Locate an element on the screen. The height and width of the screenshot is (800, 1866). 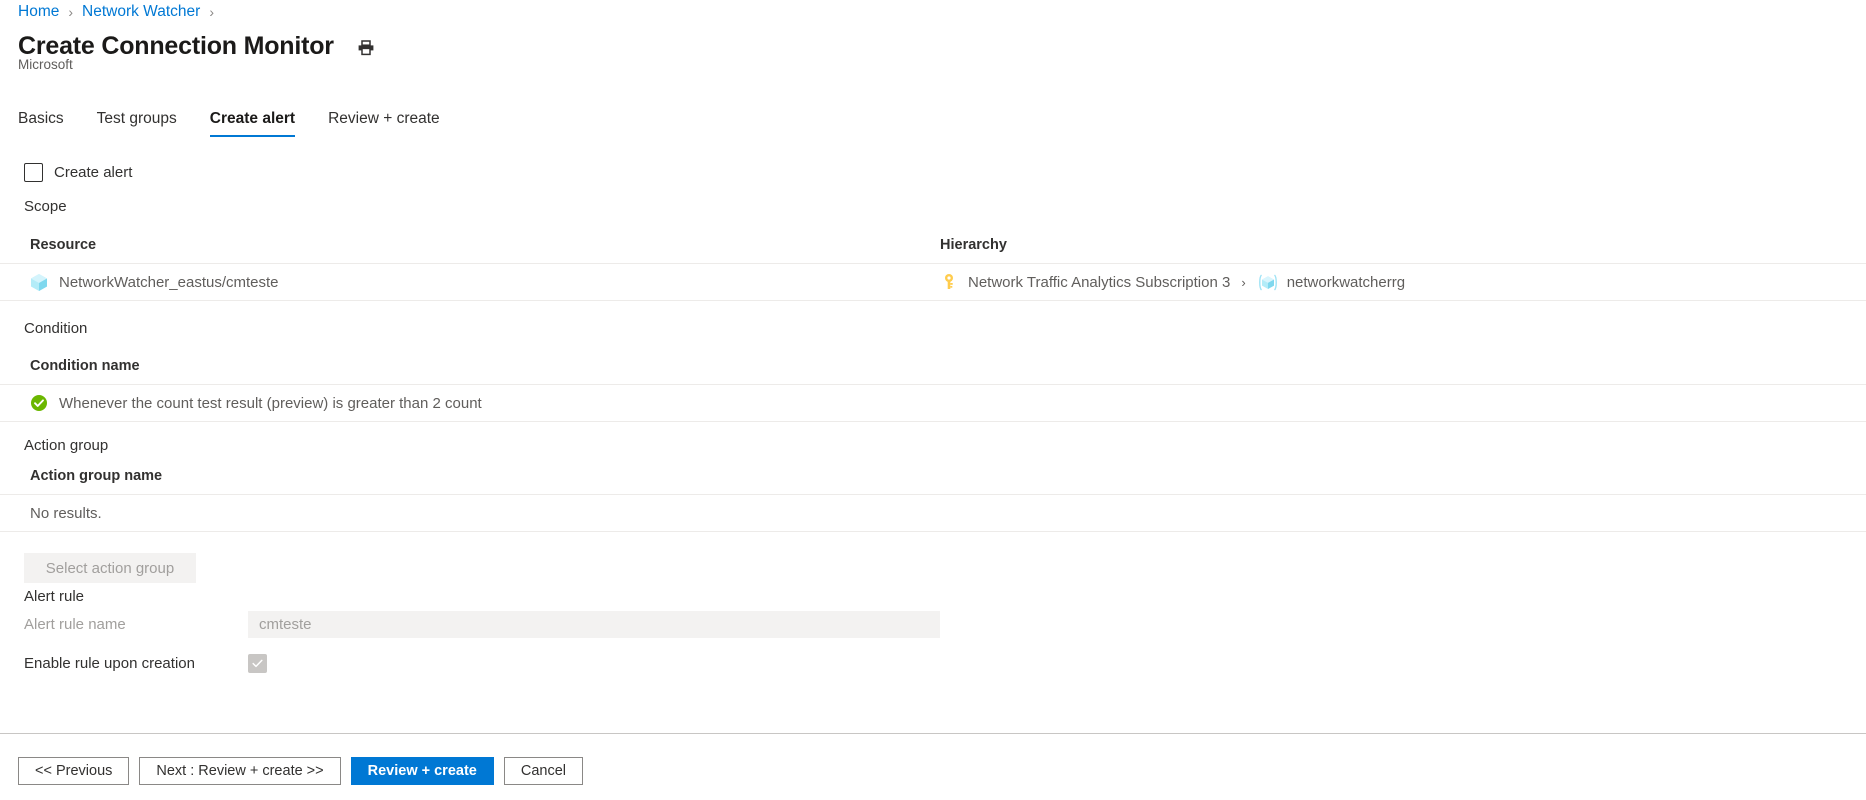
tab-review-create: Review + create is located at coordinates (384, 123).